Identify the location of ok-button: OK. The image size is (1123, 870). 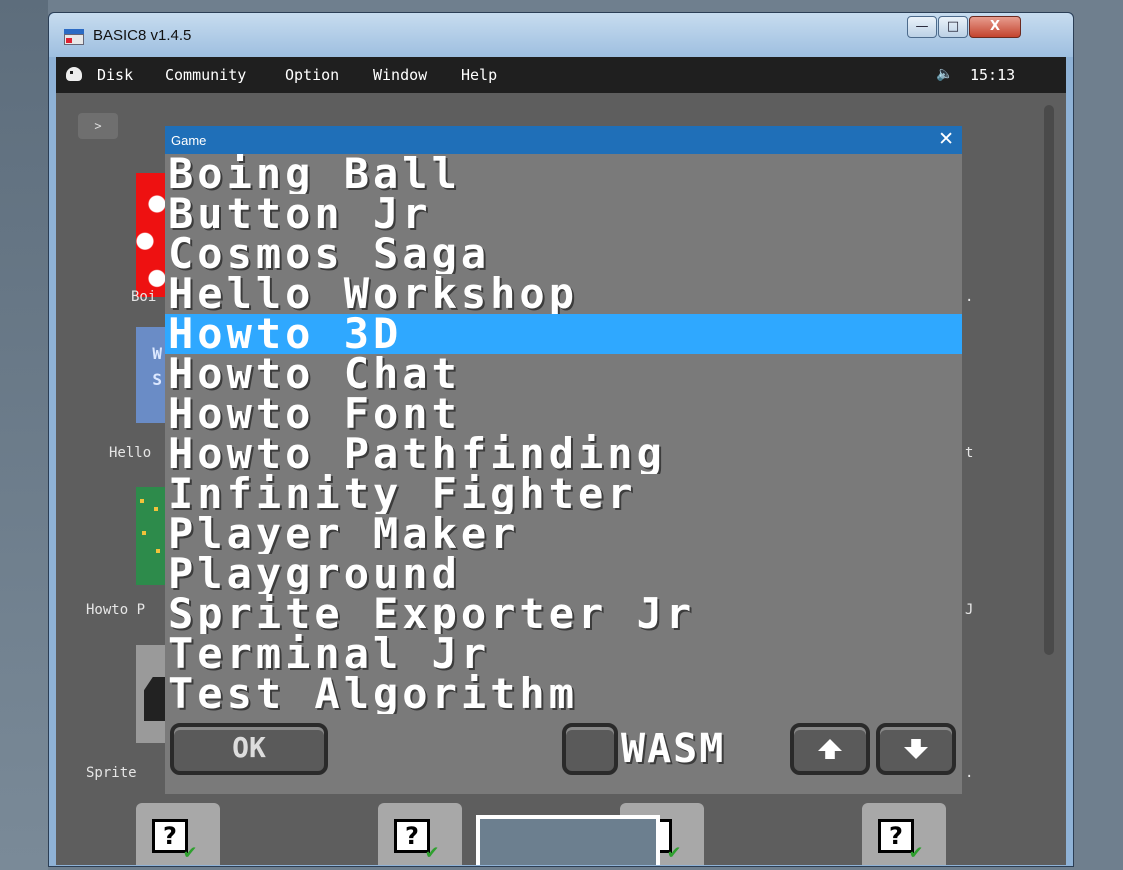
(249, 749).